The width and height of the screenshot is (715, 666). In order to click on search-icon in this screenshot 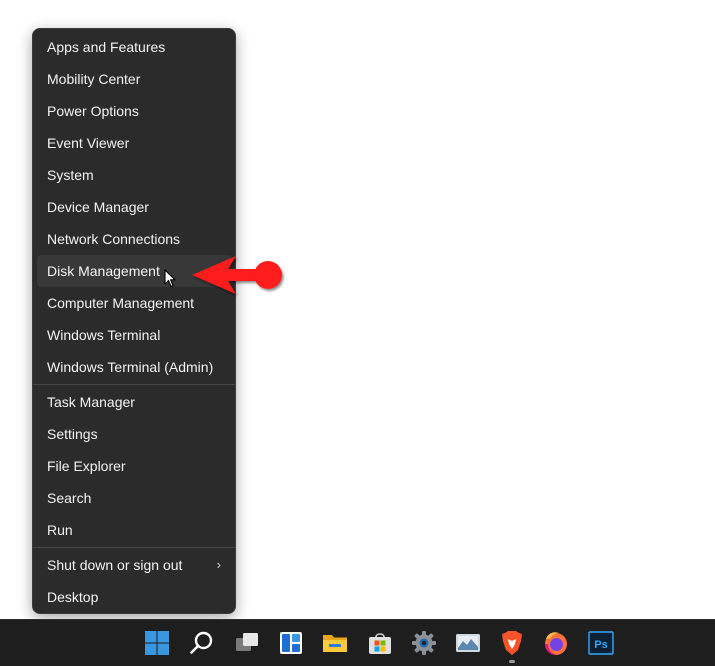, I will do `click(202, 643)`.